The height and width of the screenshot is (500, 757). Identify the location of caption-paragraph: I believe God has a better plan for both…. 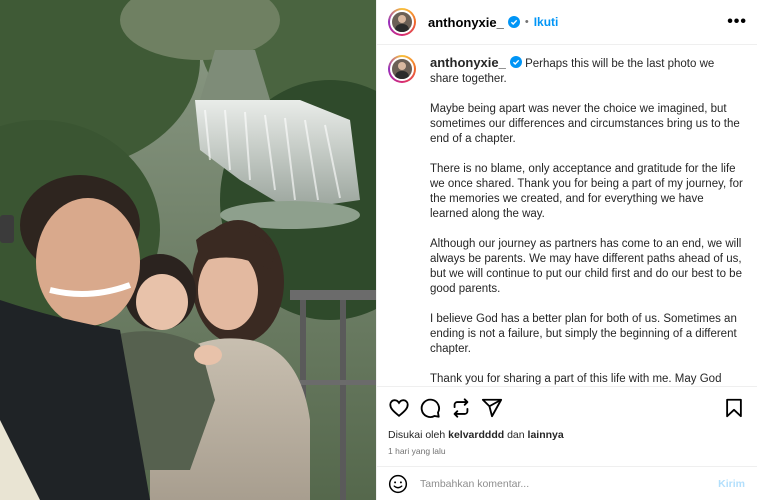
(583, 334).